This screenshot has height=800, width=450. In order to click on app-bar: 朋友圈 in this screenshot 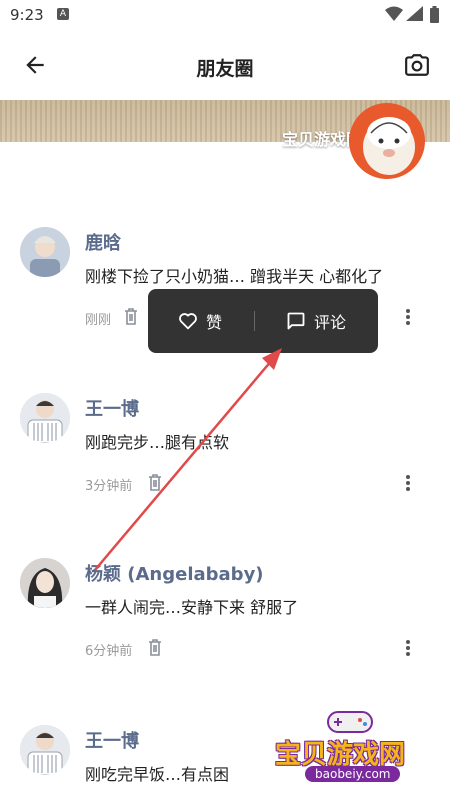, I will do `click(225, 65)`.